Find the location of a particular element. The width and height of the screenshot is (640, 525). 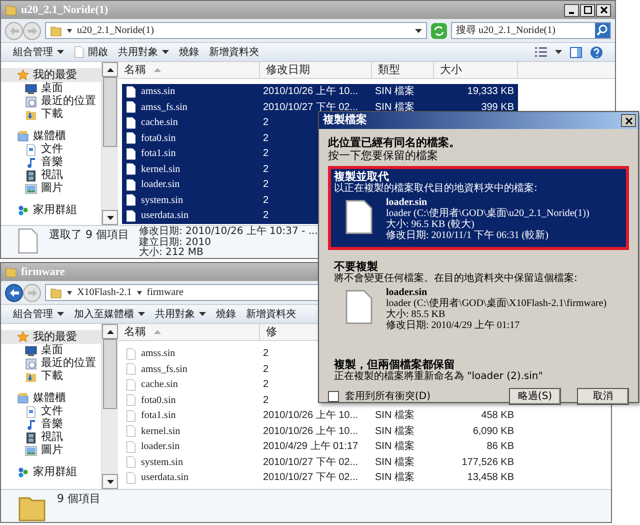

option-description: 以正在複製的檔案取代目的地資料夾中的檔案: is located at coordinates (436, 189).